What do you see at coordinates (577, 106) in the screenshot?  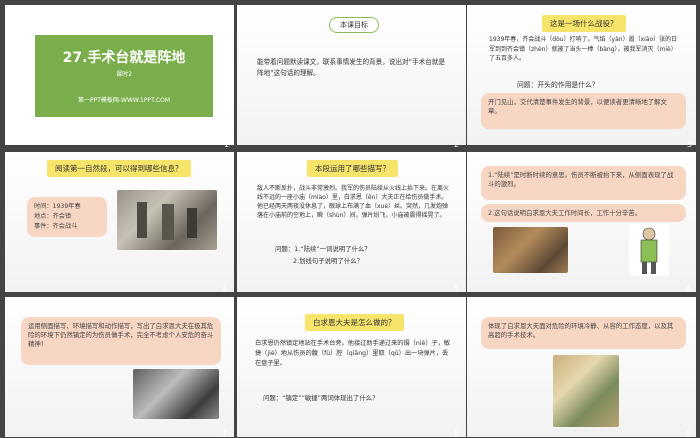 I see `answer-text: 开门见山，交代清楚事件发生的背景，以便读者更清晰地了解文章。` at bounding box center [577, 106].